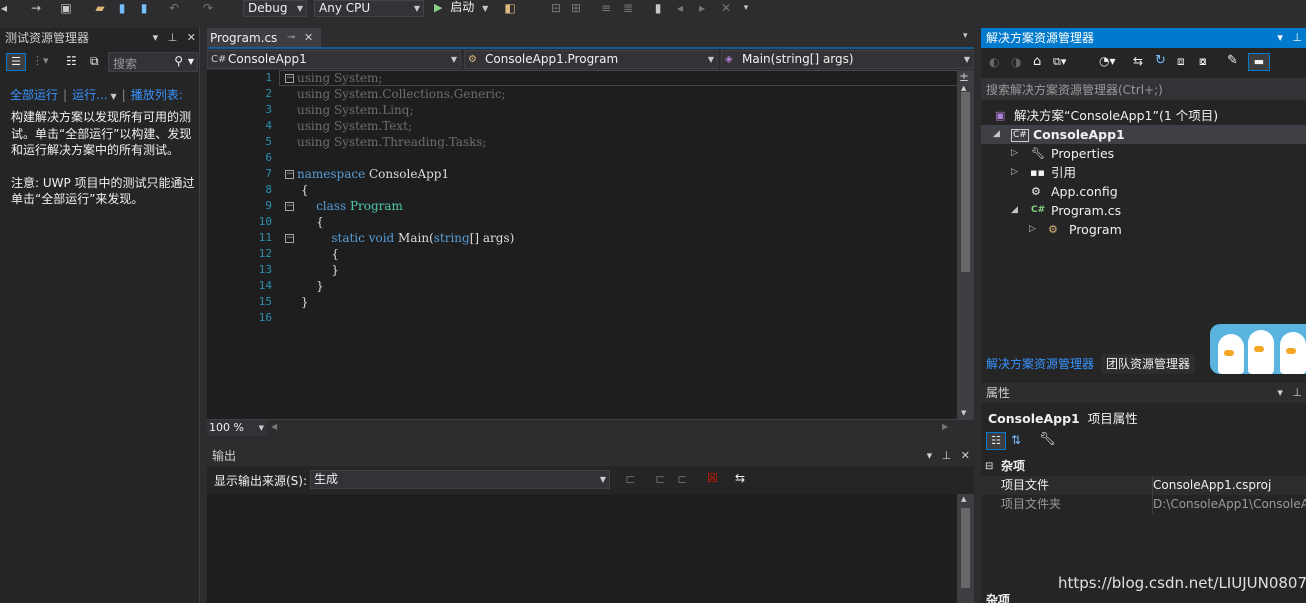  What do you see at coordinates (964, 77) in the screenshot?
I see `split-icon: ±` at bounding box center [964, 77].